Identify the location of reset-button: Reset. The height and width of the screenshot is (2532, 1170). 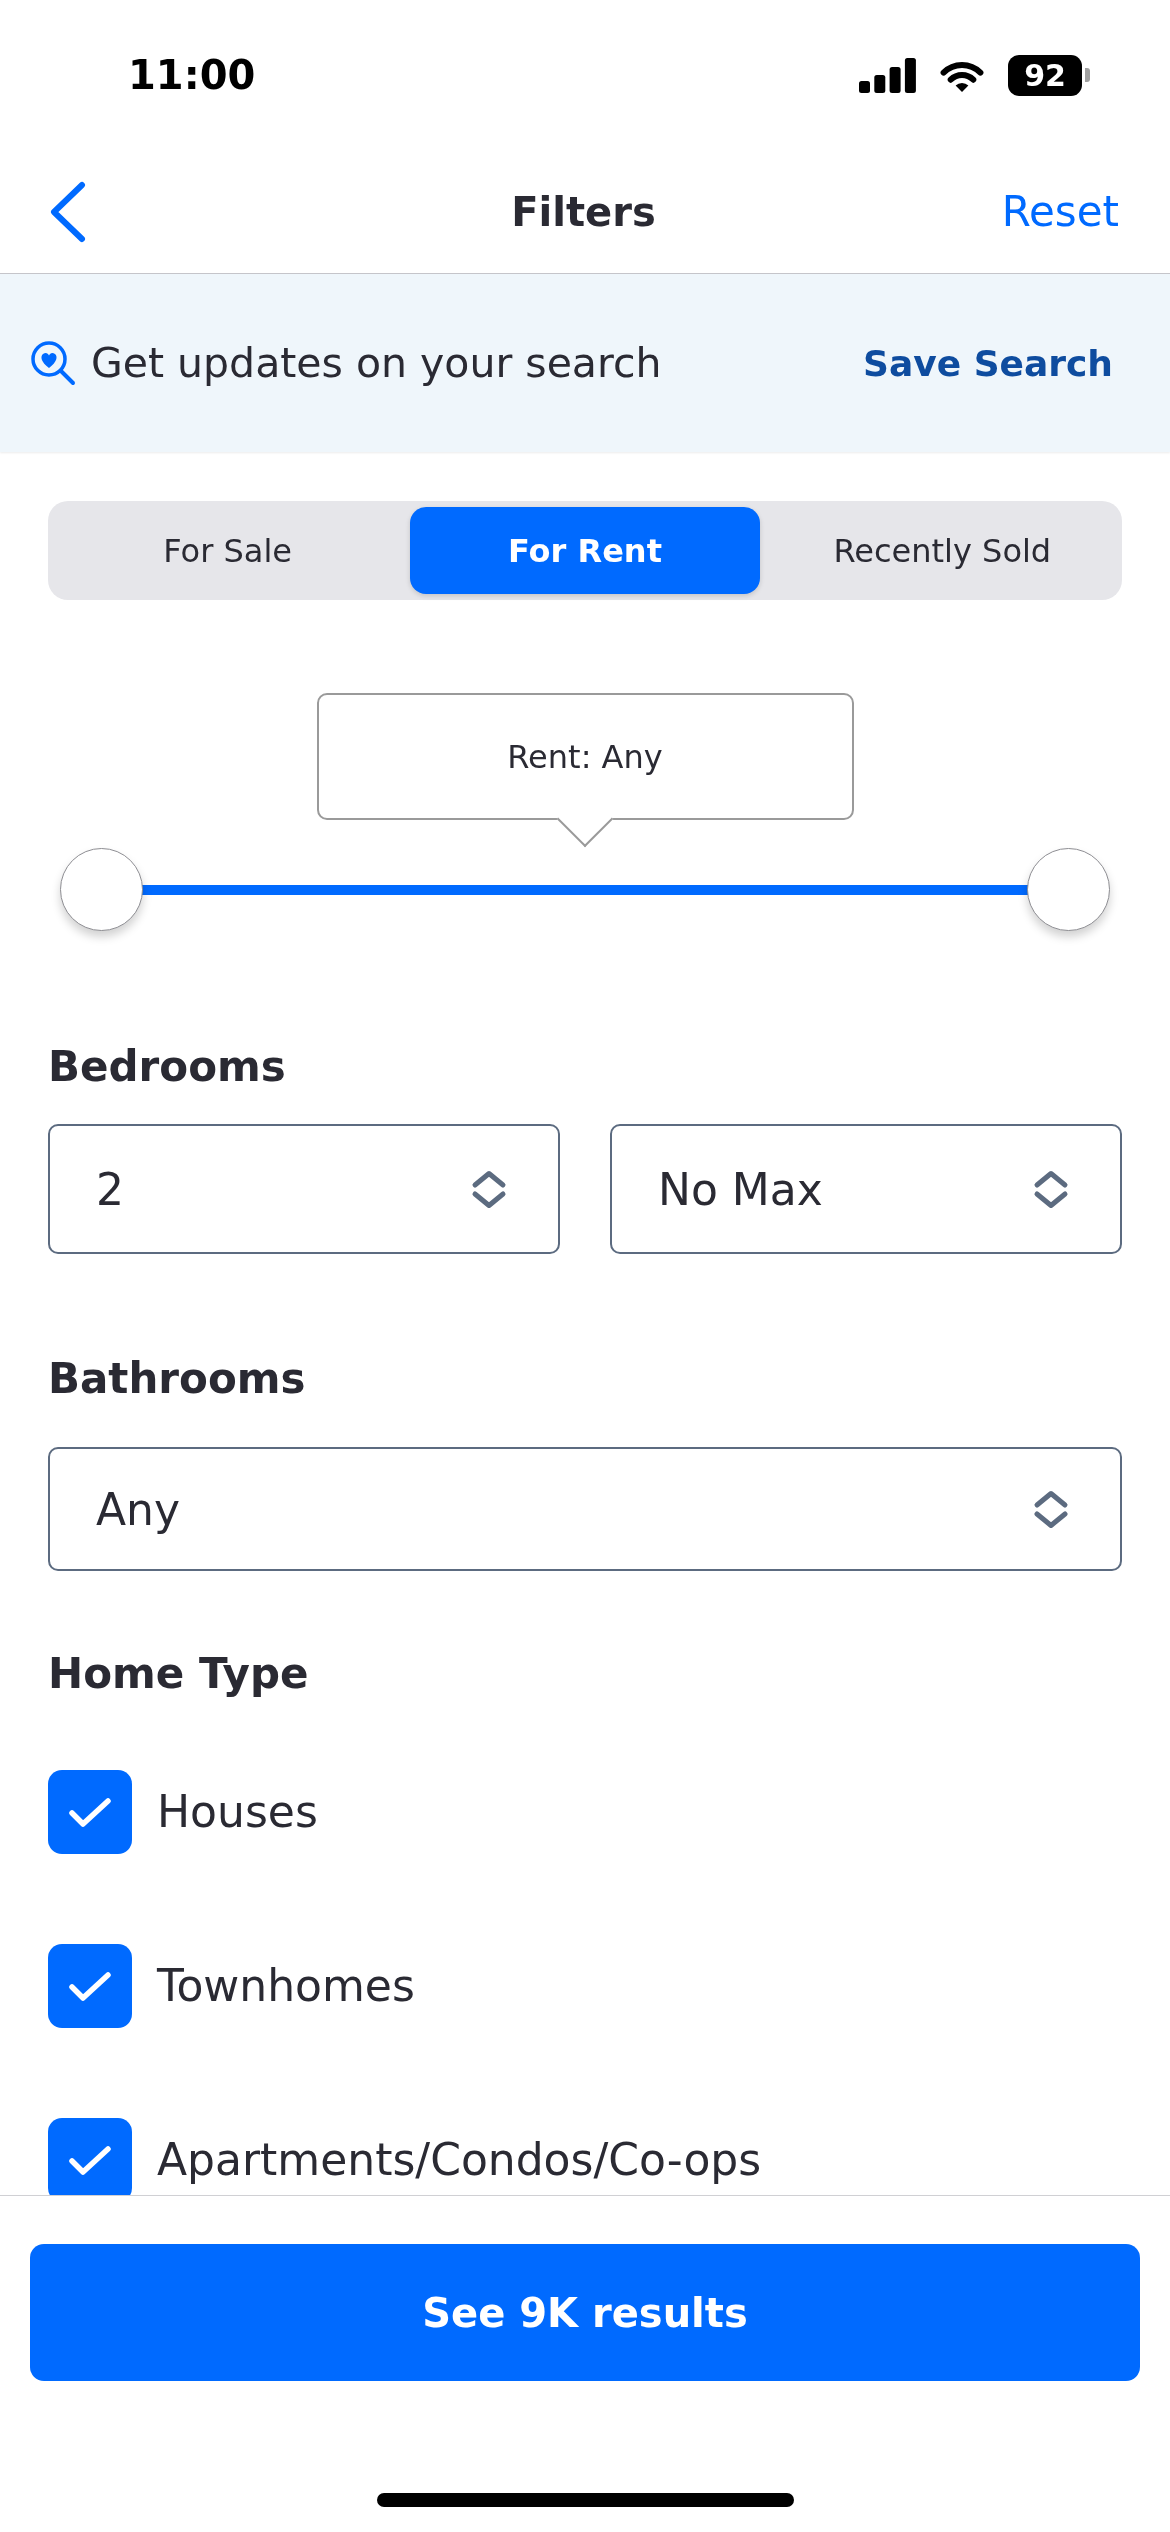
(1060, 211).